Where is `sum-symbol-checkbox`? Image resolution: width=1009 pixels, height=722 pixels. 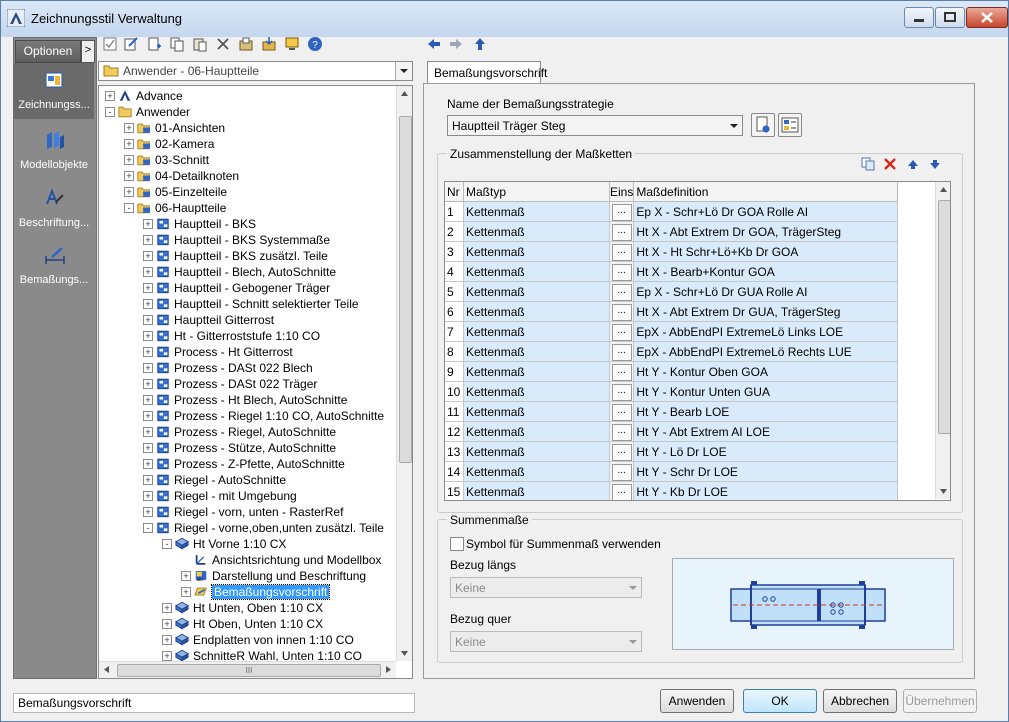
sum-symbol-checkbox is located at coordinates (457, 544).